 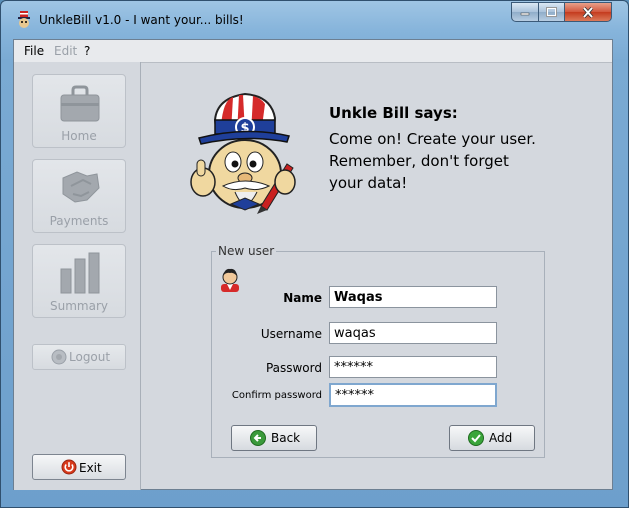 What do you see at coordinates (90, 357) in the screenshot?
I see `logout-label: Logout` at bounding box center [90, 357].